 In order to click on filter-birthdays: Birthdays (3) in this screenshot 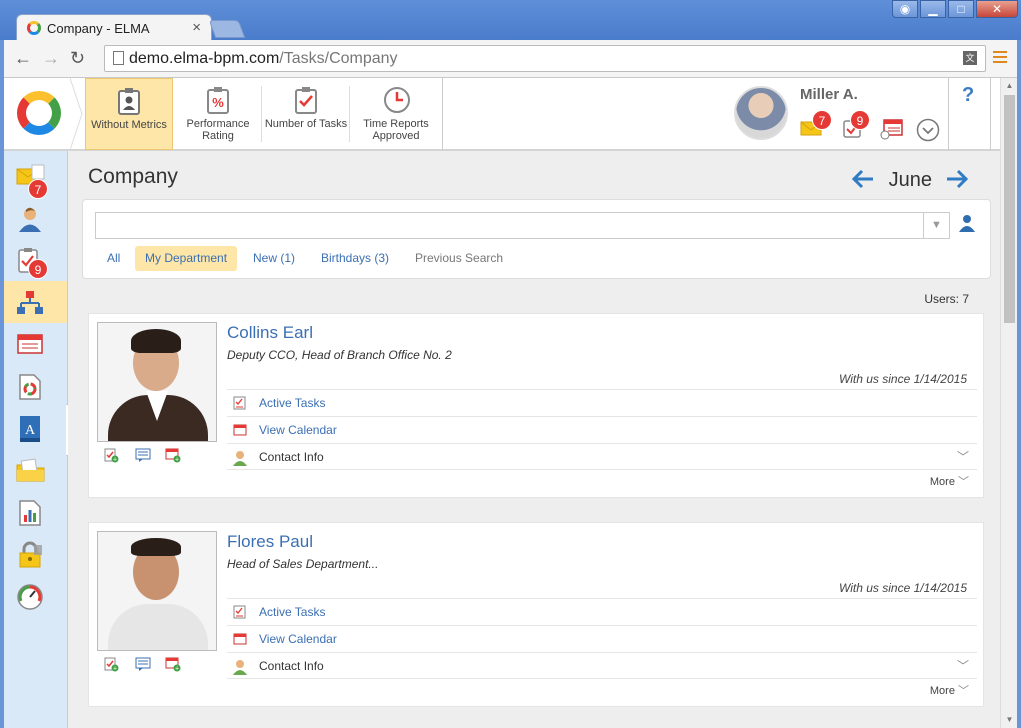, I will do `click(355, 258)`.